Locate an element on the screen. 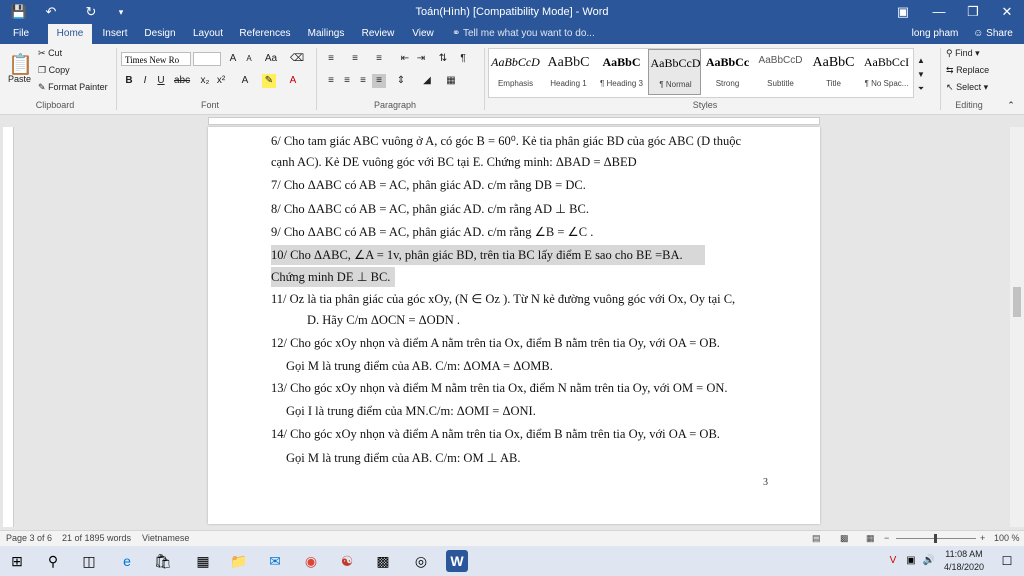  tab-insert: Insert is located at coordinates (115, 34).